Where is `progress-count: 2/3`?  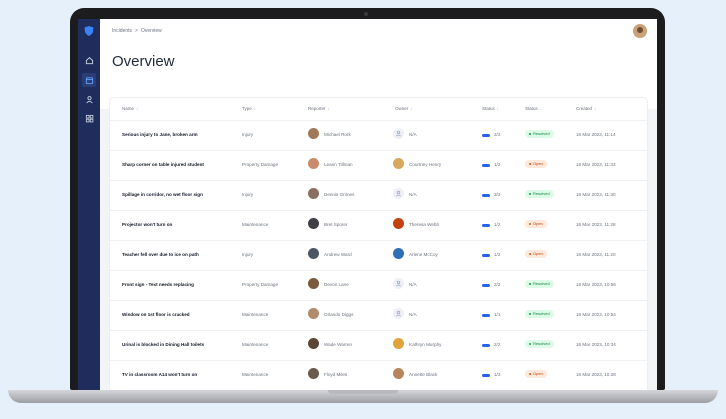 progress-count: 2/3 is located at coordinates (497, 134).